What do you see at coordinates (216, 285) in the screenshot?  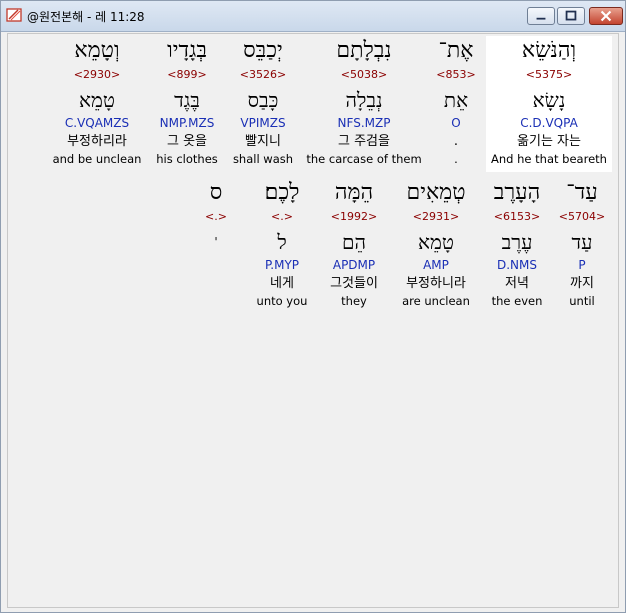 I see `korean-gloss` at bounding box center [216, 285].